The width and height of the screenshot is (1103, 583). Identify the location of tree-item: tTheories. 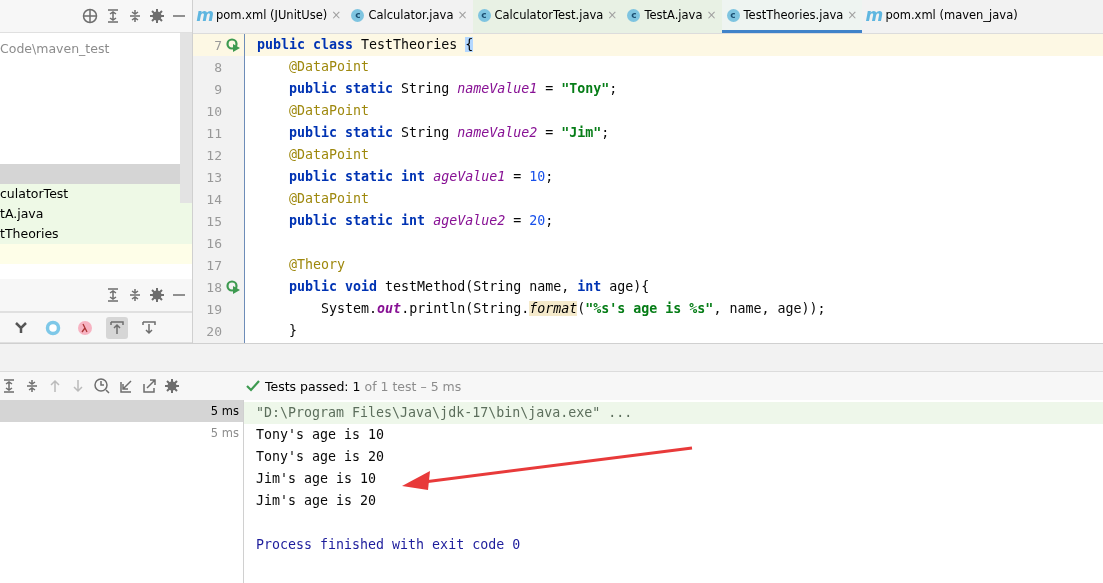
(96, 233).